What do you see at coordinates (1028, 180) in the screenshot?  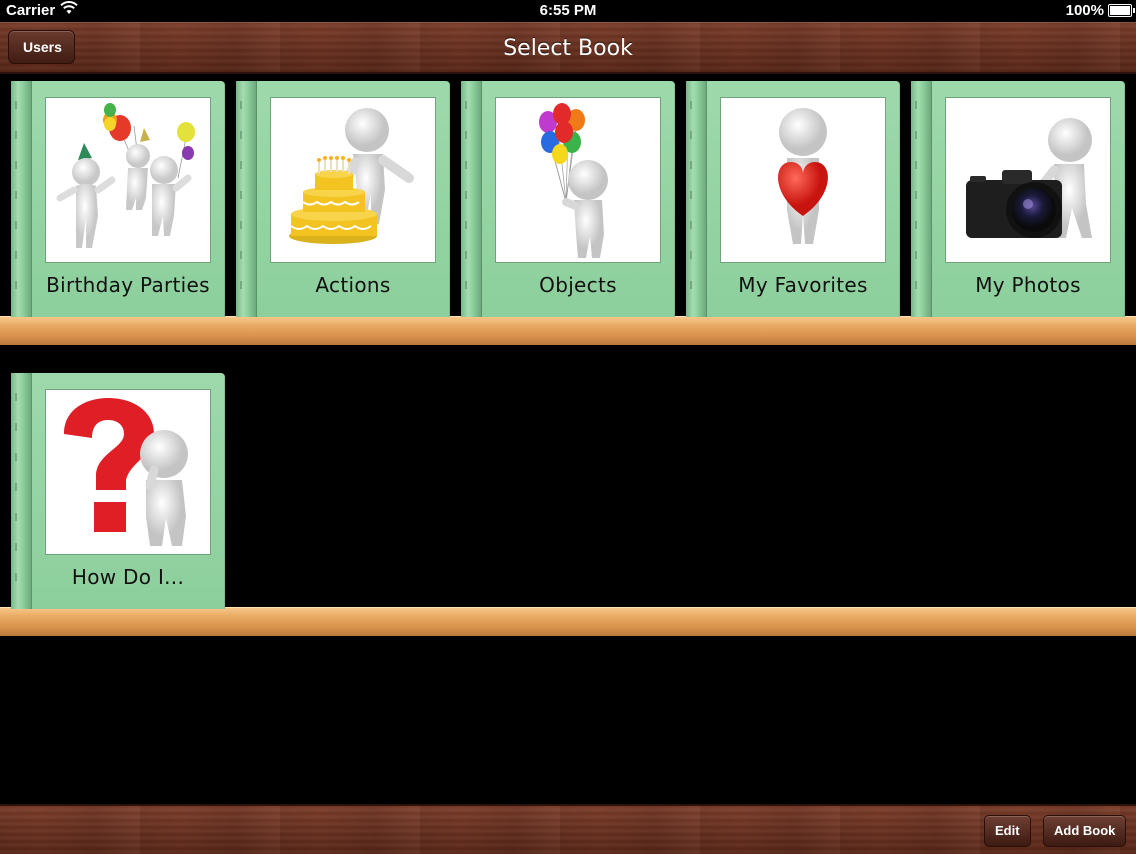 I see `camera-illustration` at bounding box center [1028, 180].